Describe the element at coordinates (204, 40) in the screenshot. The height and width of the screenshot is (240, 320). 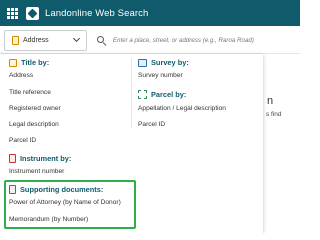
I see `search-input` at that location.